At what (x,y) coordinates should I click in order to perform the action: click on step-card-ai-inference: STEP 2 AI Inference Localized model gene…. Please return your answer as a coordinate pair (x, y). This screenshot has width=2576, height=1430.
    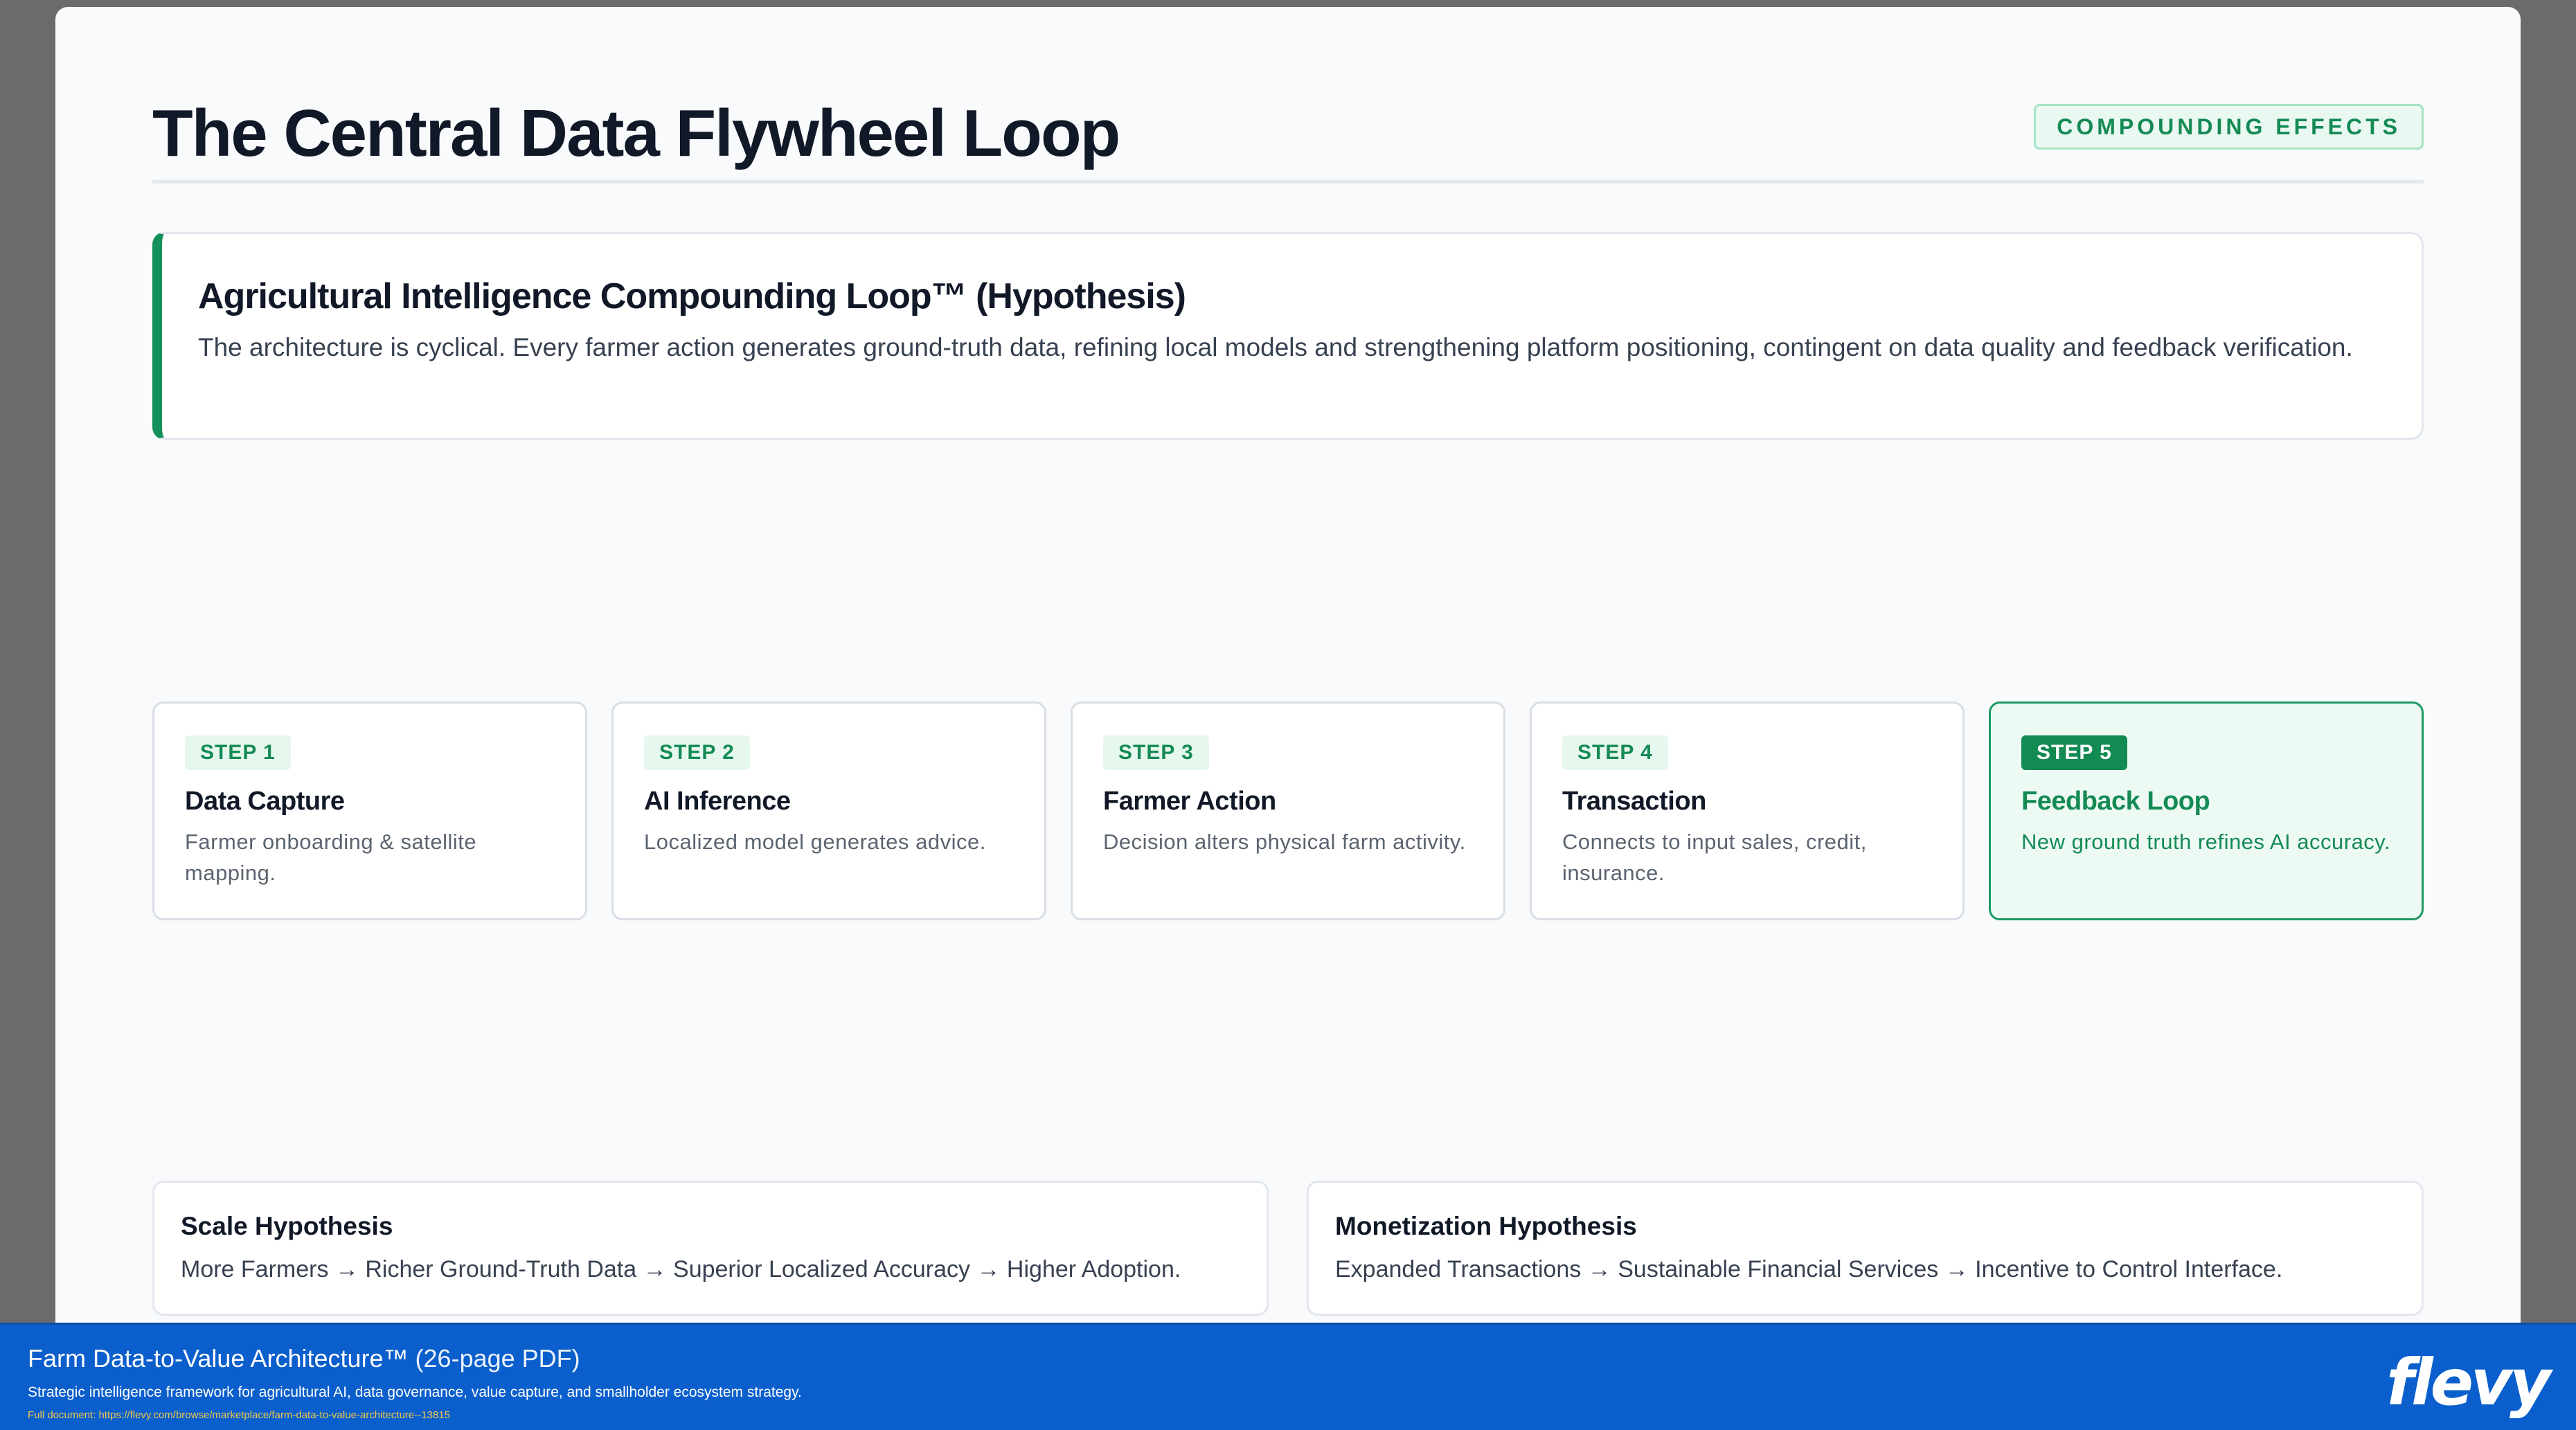
    Looking at the image, I should click on (828, 810).